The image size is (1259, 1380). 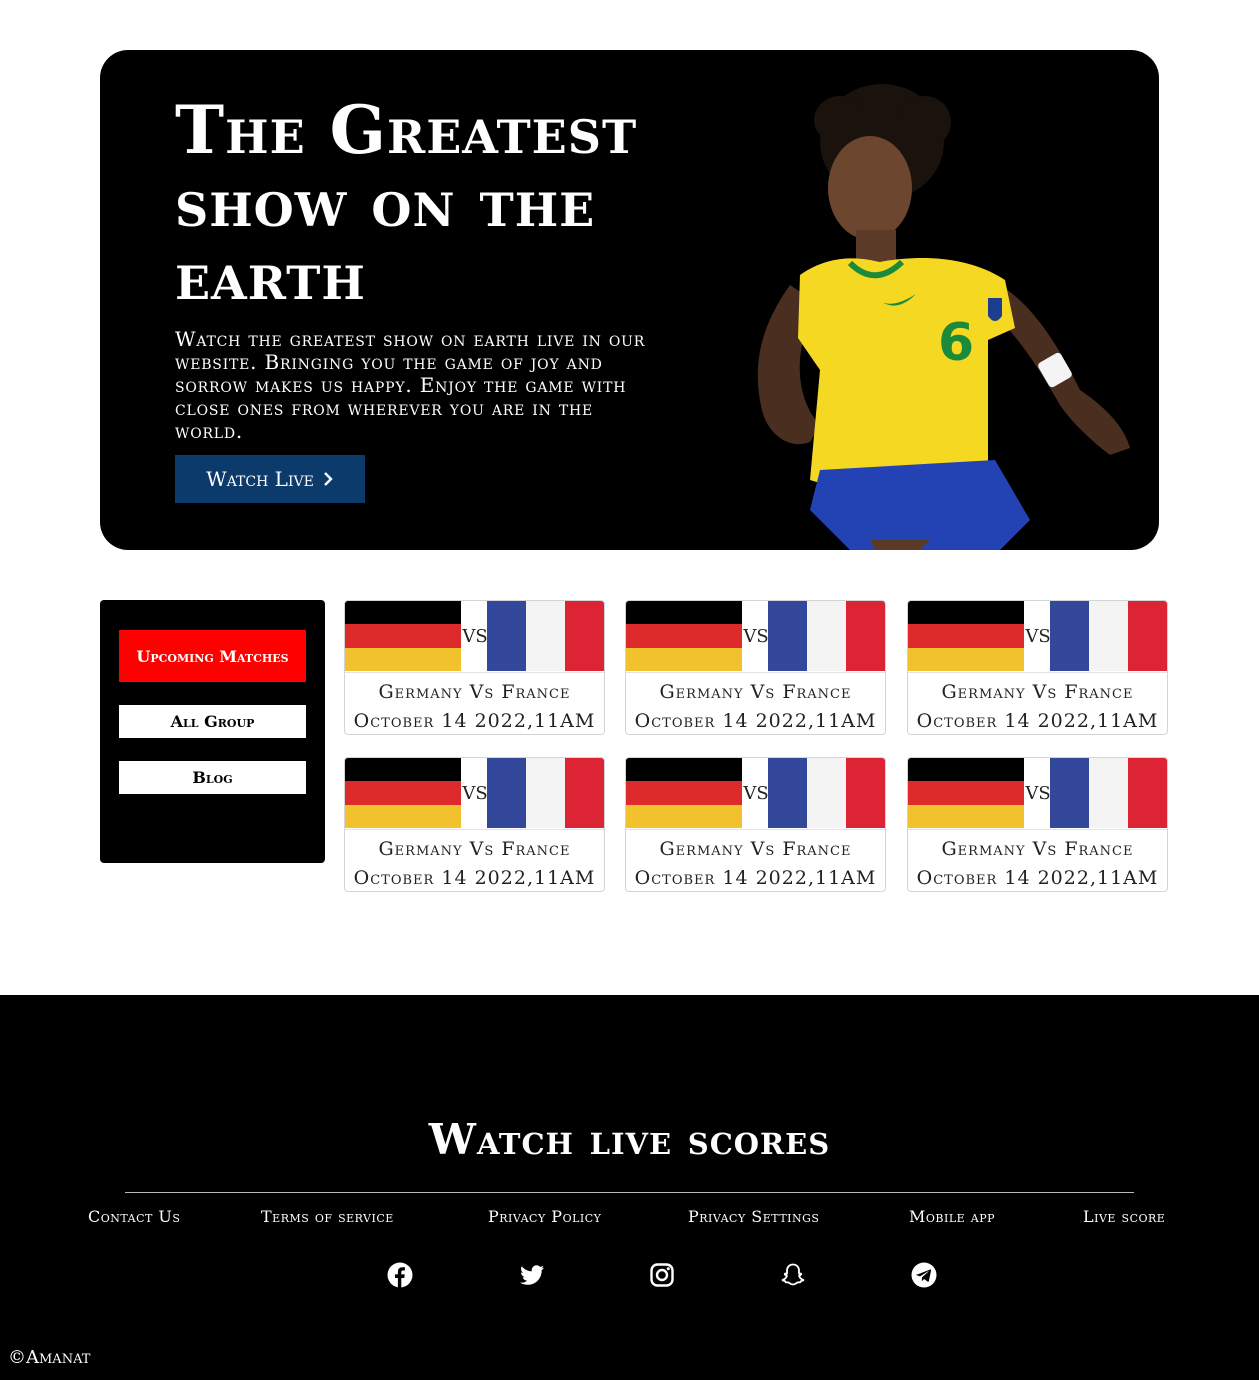 I want to click on footer-link-terms-of-service: Terms of service, so click(x=327, y=1216).